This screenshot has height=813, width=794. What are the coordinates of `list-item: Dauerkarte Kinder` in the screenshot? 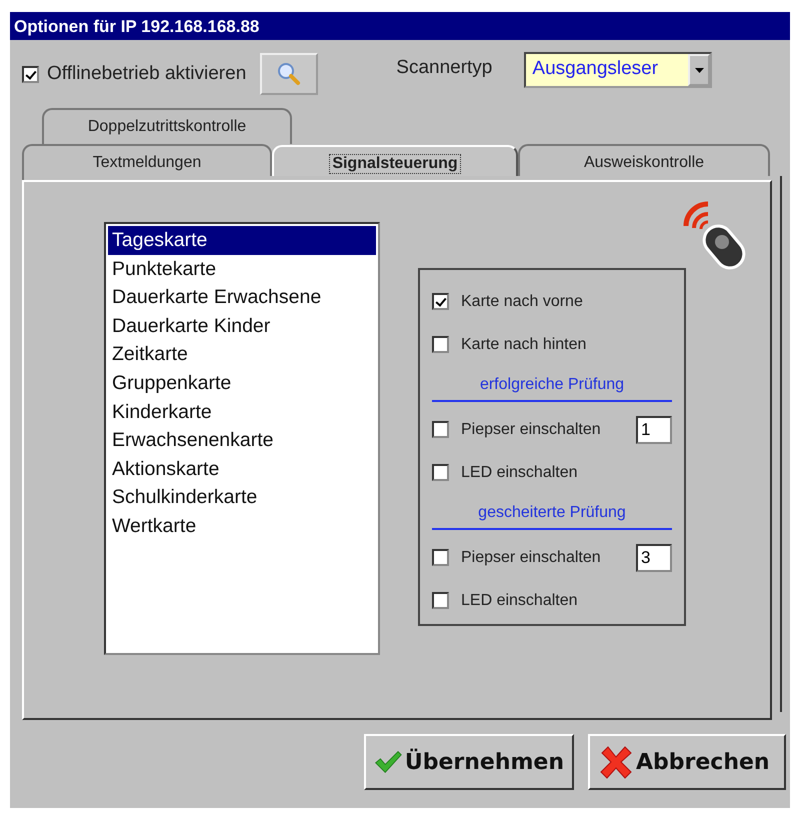 It's located at (242, 326).